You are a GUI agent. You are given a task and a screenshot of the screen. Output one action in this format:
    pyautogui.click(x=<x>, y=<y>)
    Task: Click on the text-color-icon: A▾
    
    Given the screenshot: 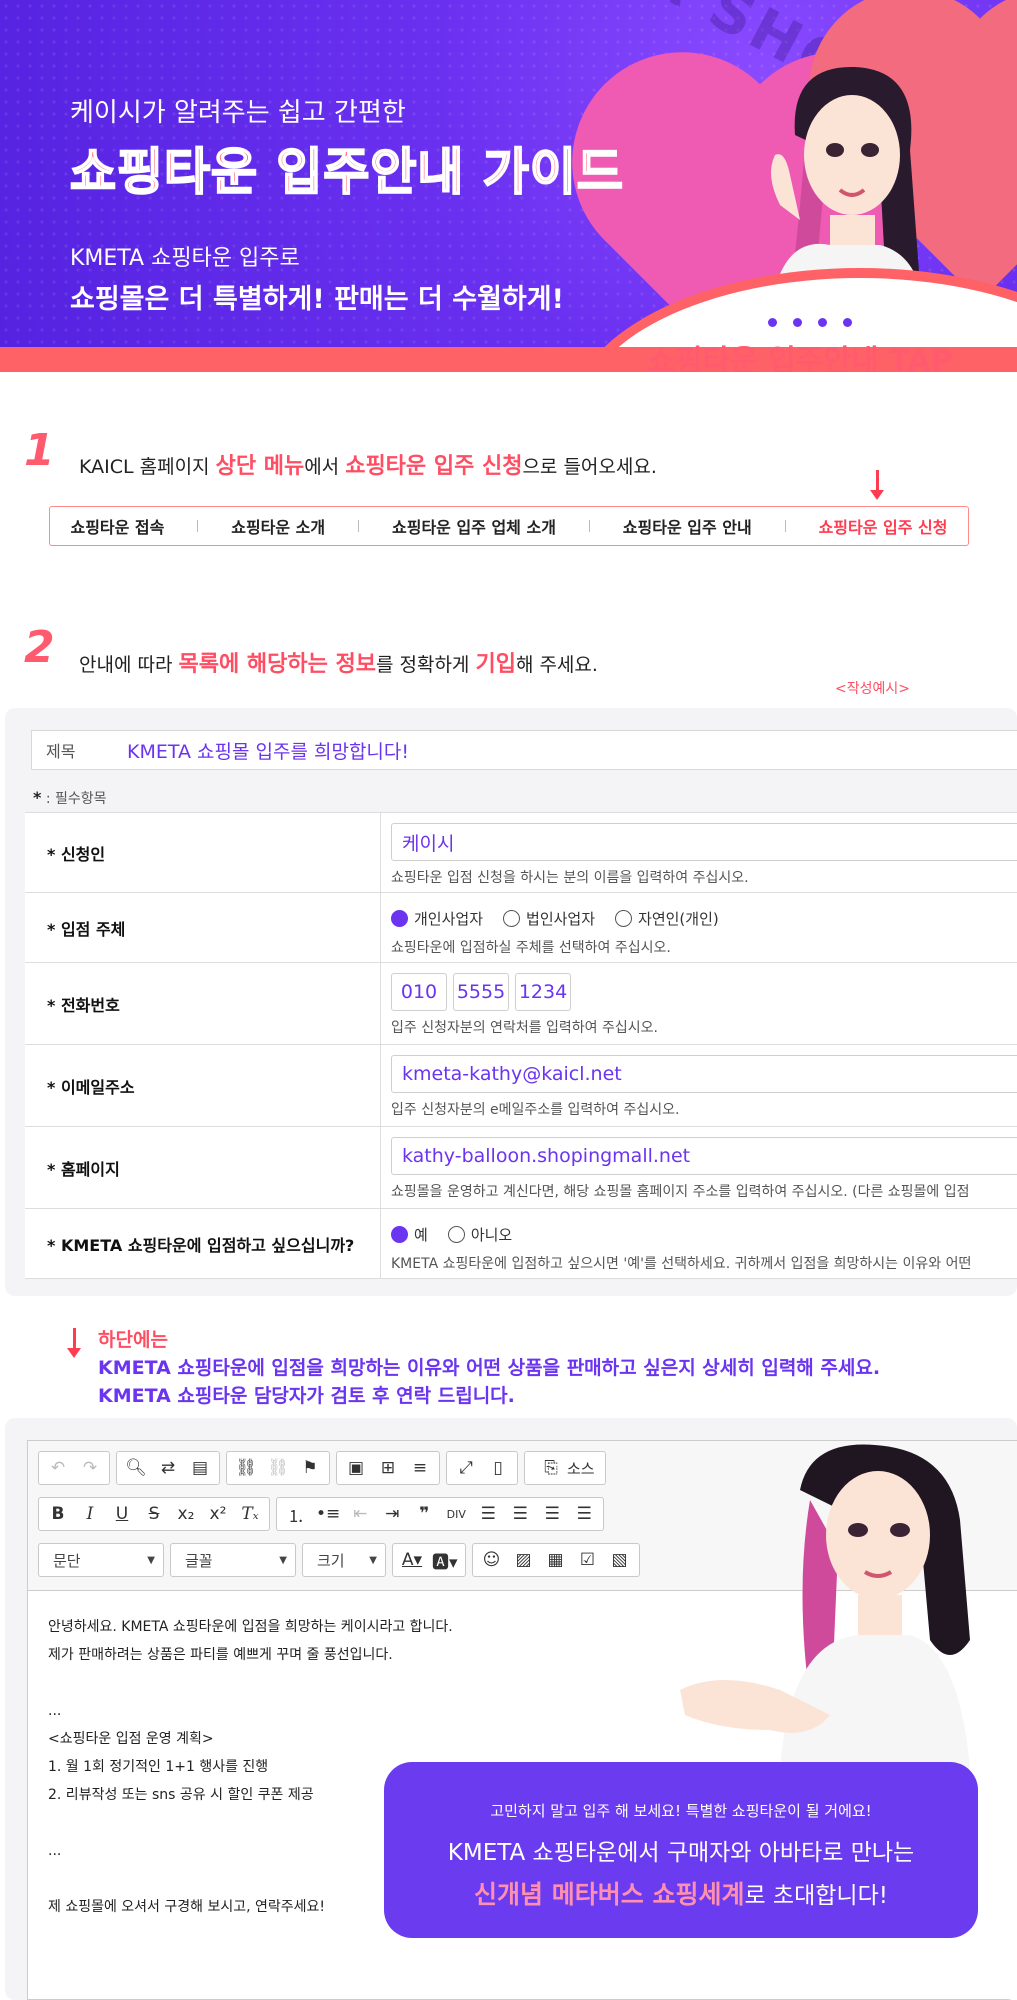 What is the action you would take?
    pyautogui.click(x=412, y=1560)
    